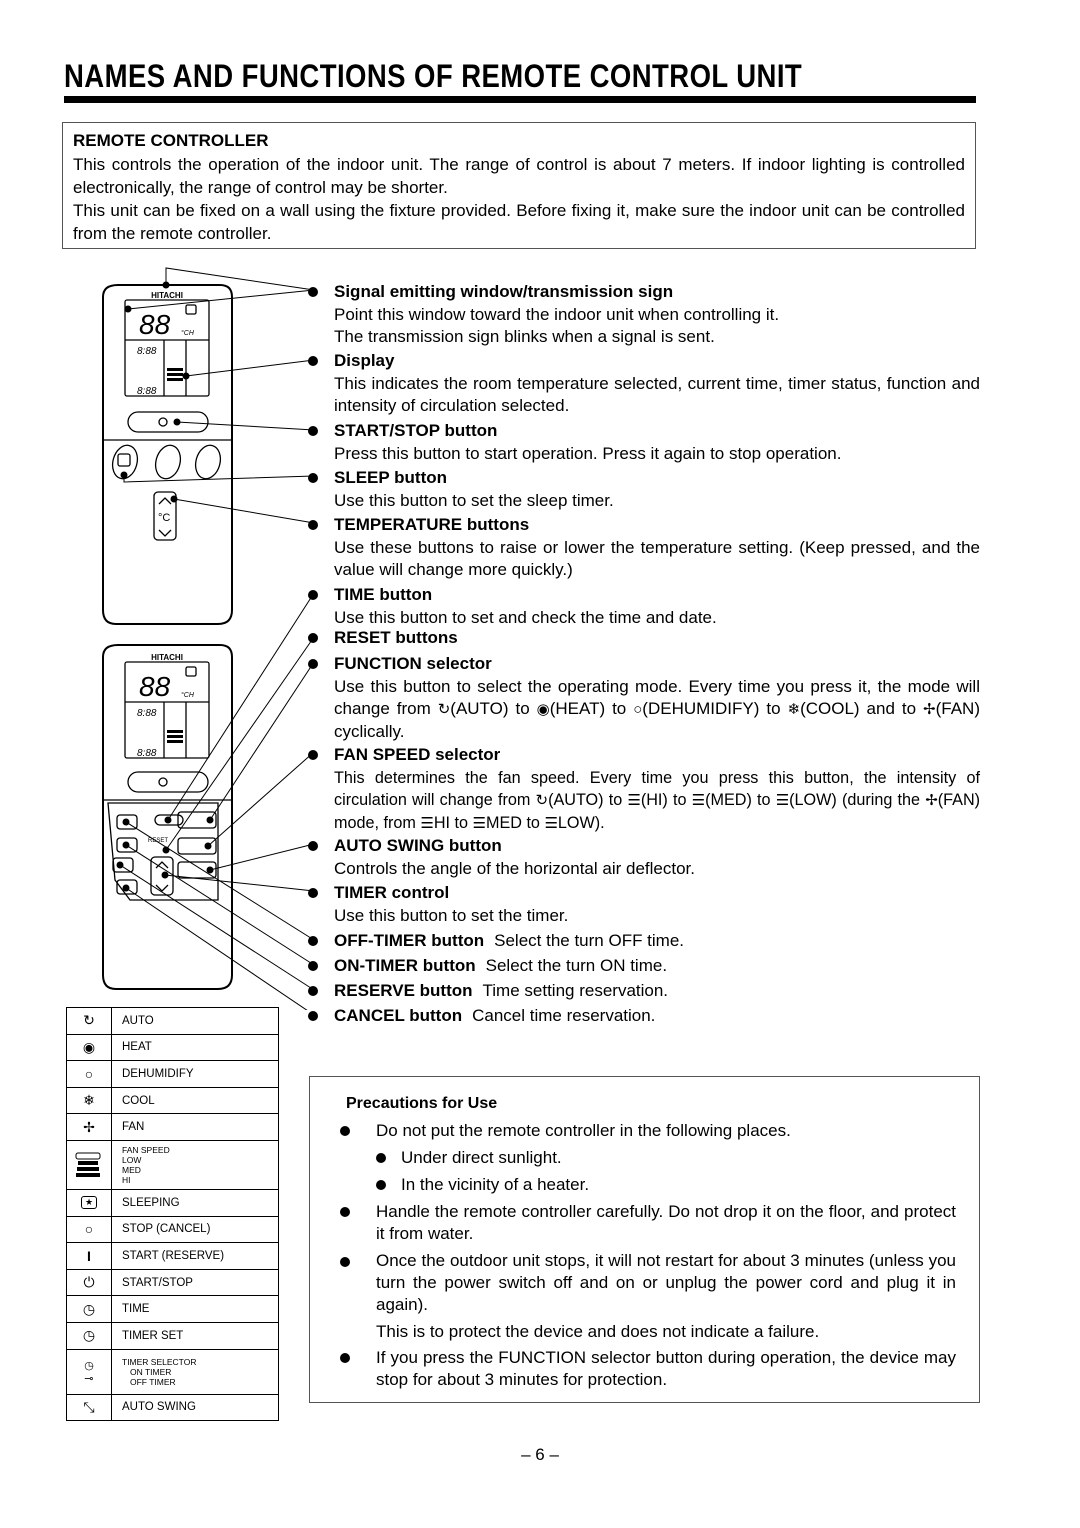  What do you see at coordinates (89, 1202) in the screenshot?
I see `sleeping-icon: ★` at bounding box center [89, 1202].